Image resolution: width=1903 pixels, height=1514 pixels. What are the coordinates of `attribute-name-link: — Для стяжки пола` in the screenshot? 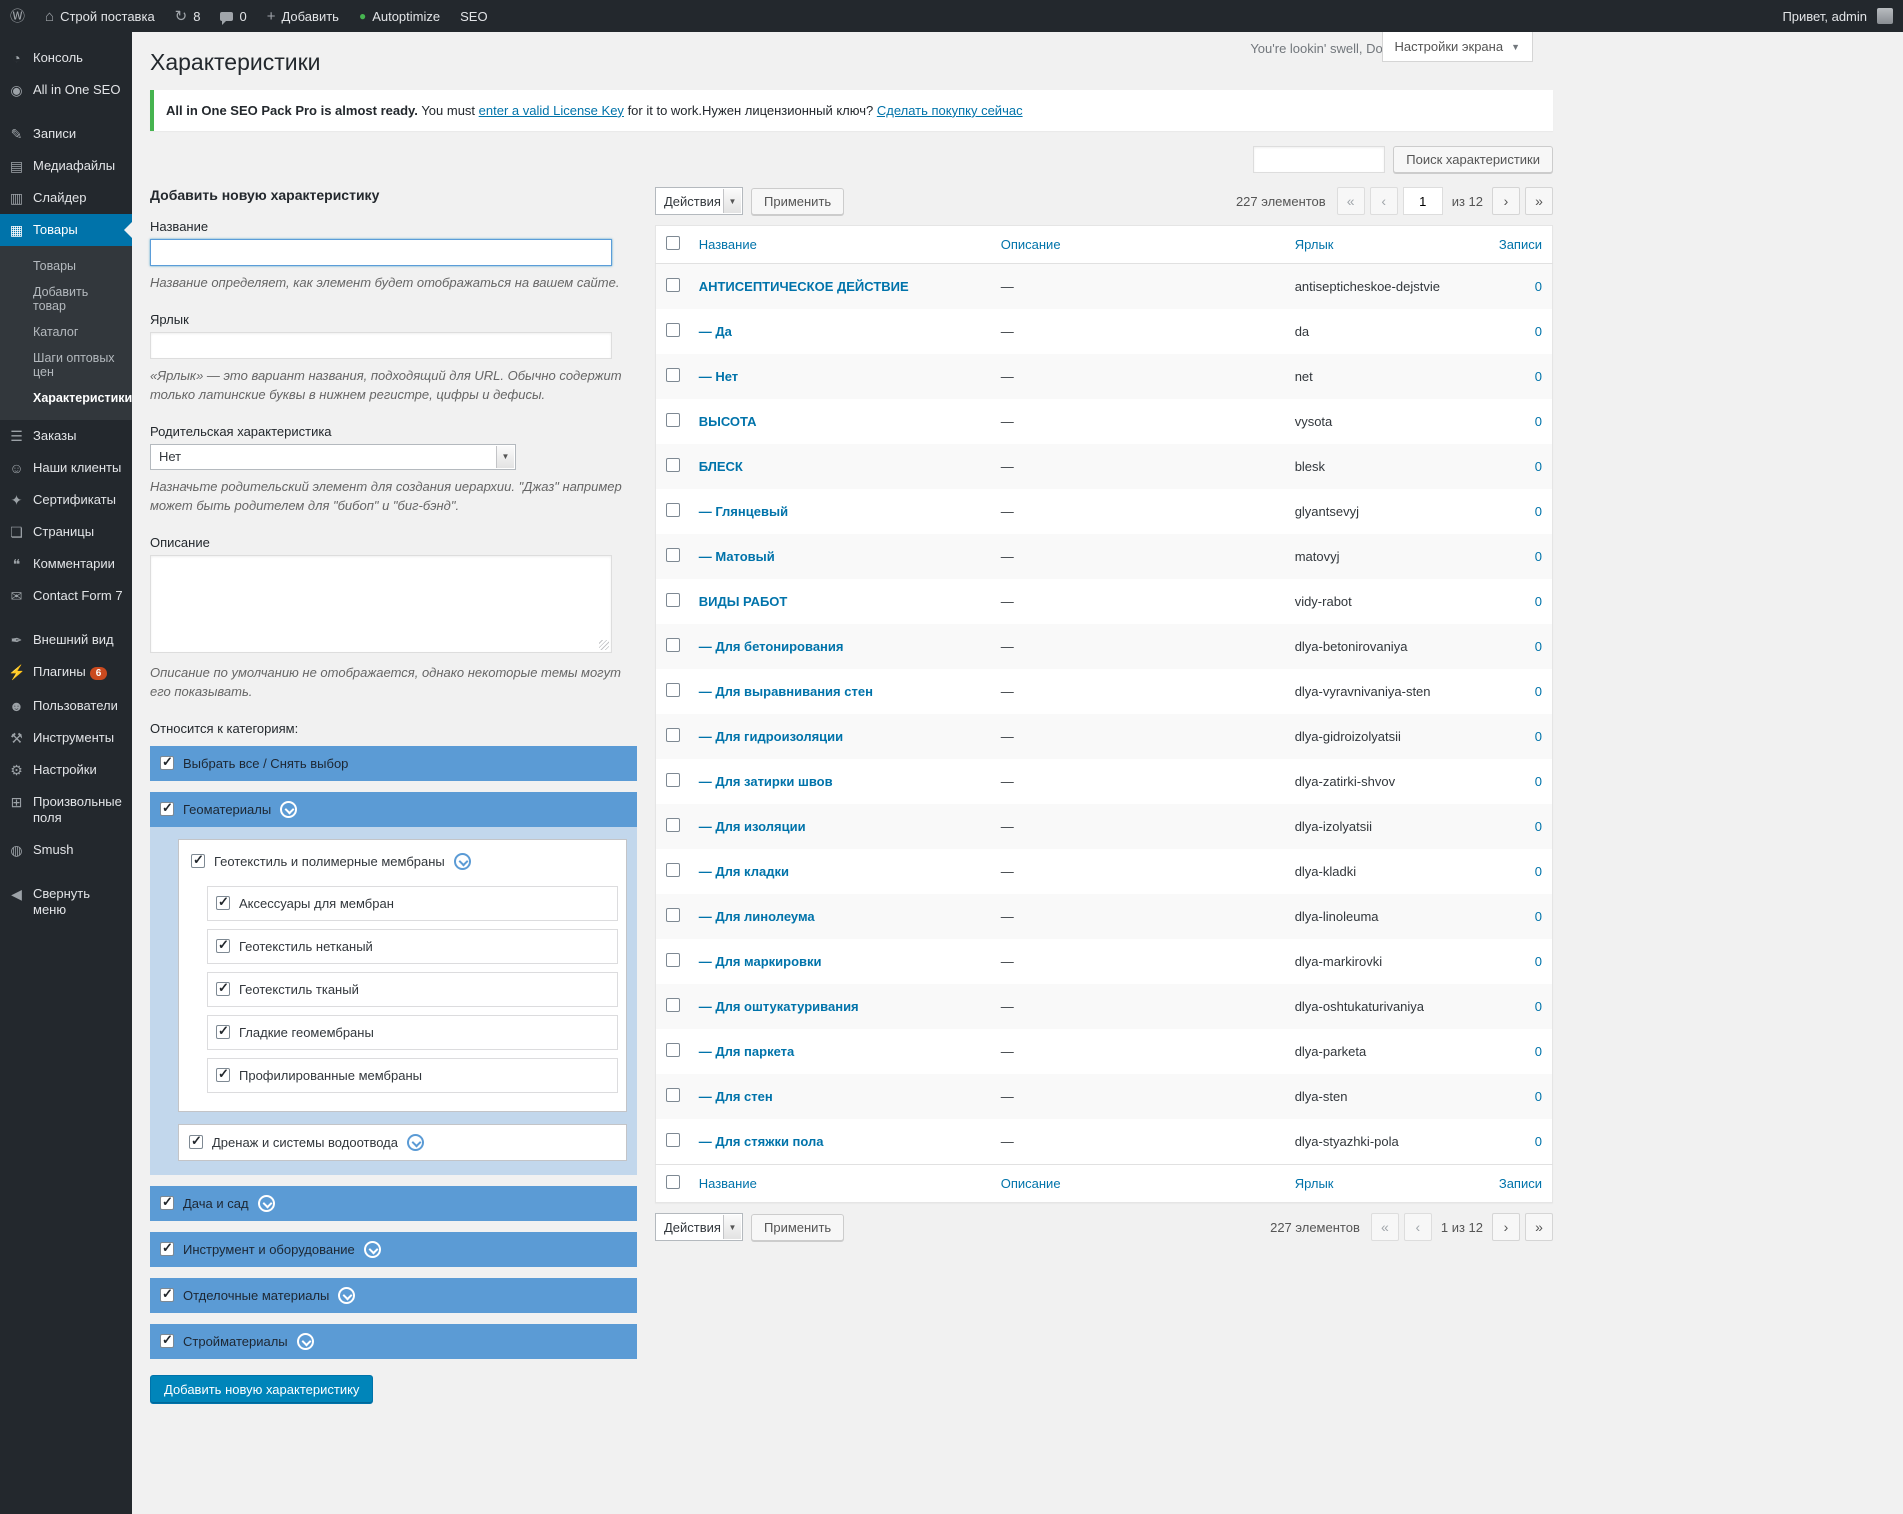 It's located at (761, 1141).